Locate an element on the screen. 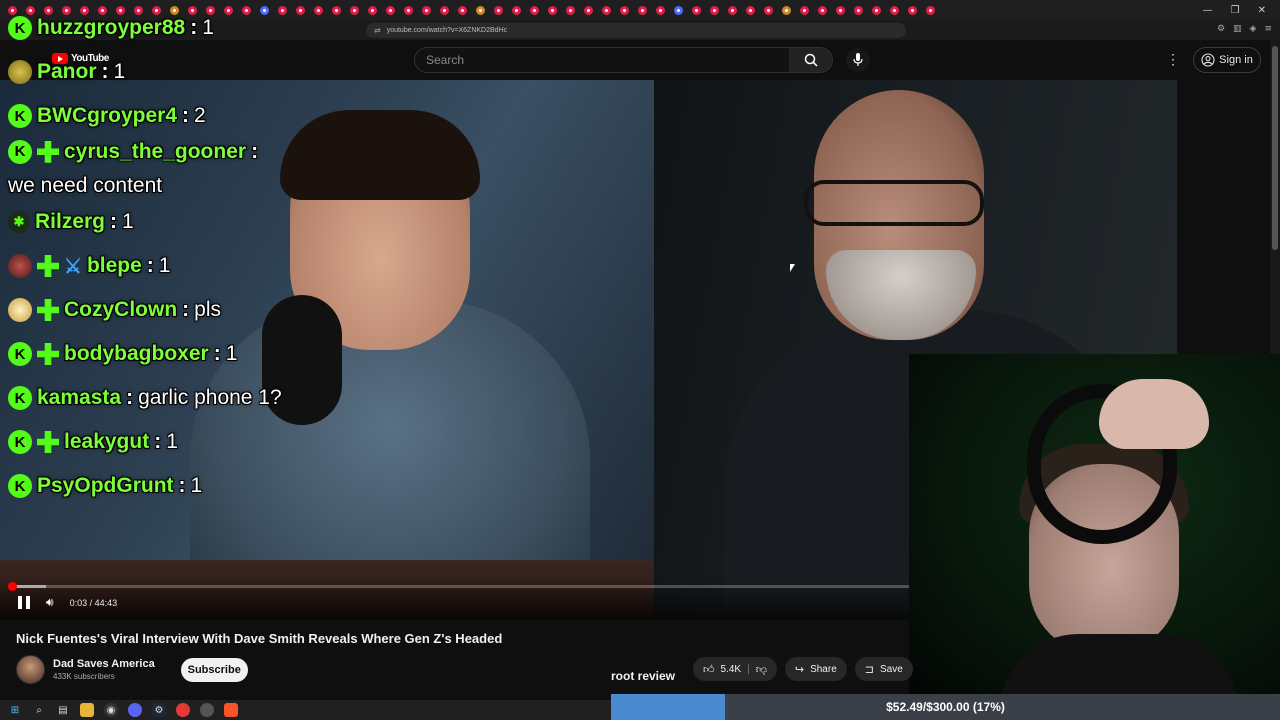  like-button: 👍︎ 5.4K | 👎︎ is located at coordinates (735, 669).